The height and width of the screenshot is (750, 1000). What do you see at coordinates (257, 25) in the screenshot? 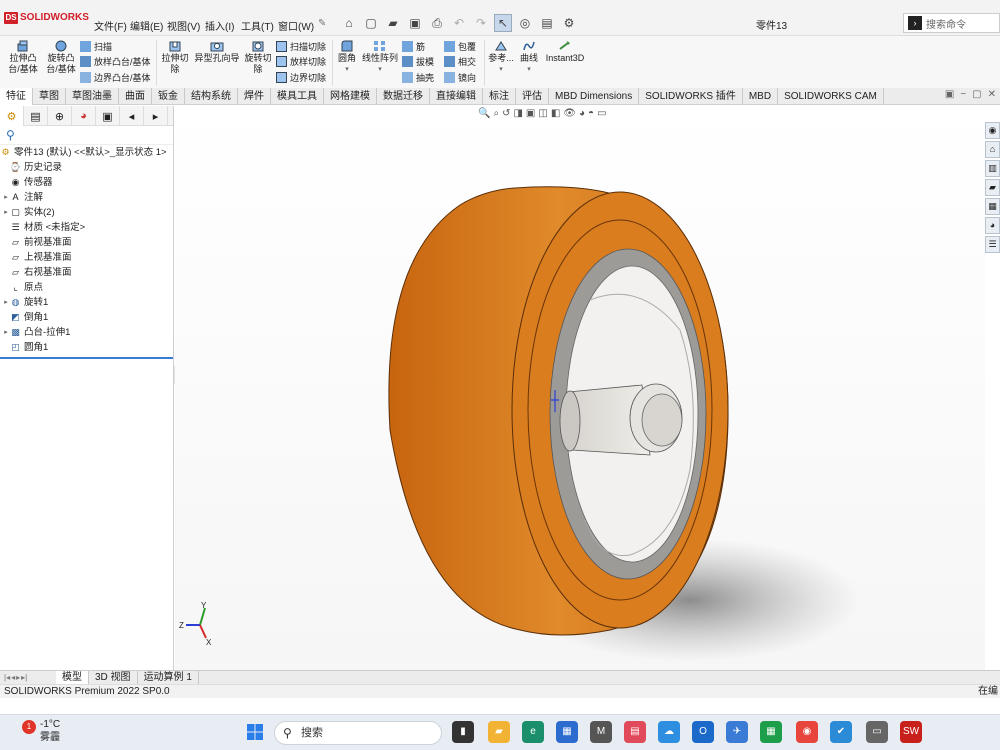
I see `menu-tools: 工具(T)` at bounding box center [257, 25].